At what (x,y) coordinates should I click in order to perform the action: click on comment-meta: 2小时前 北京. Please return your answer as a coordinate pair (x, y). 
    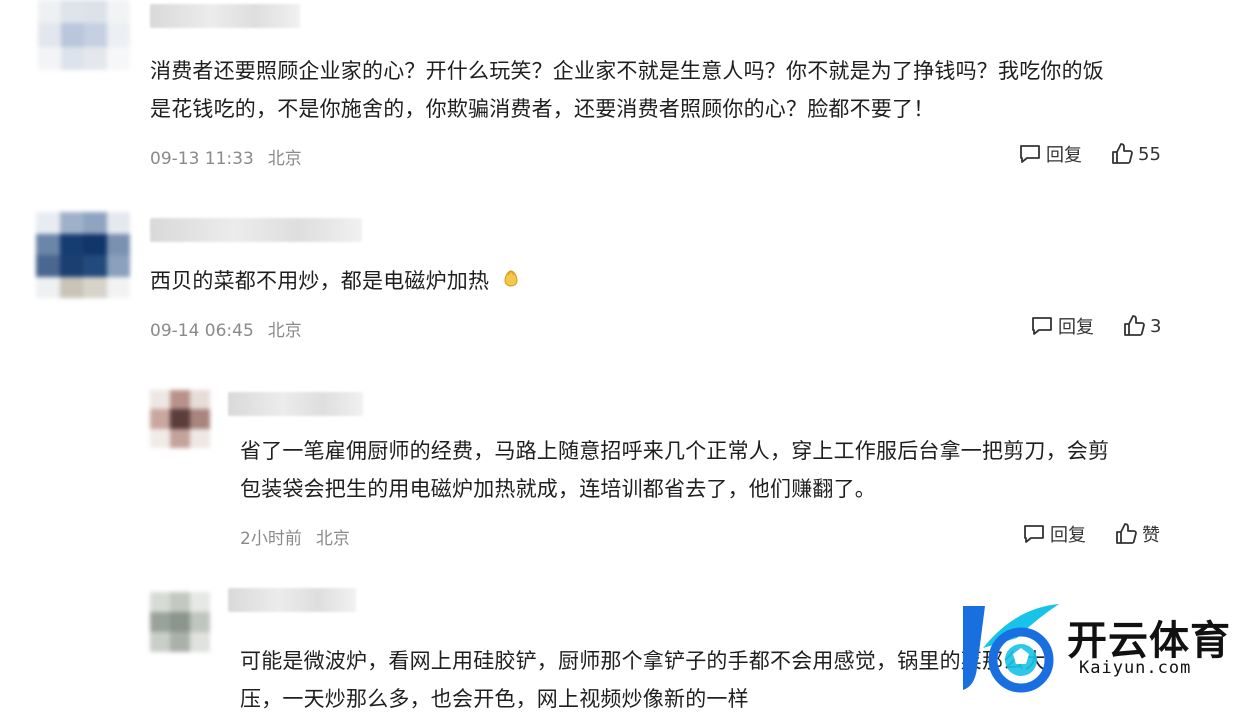
    Looking at the image, I should click on (295, 536).